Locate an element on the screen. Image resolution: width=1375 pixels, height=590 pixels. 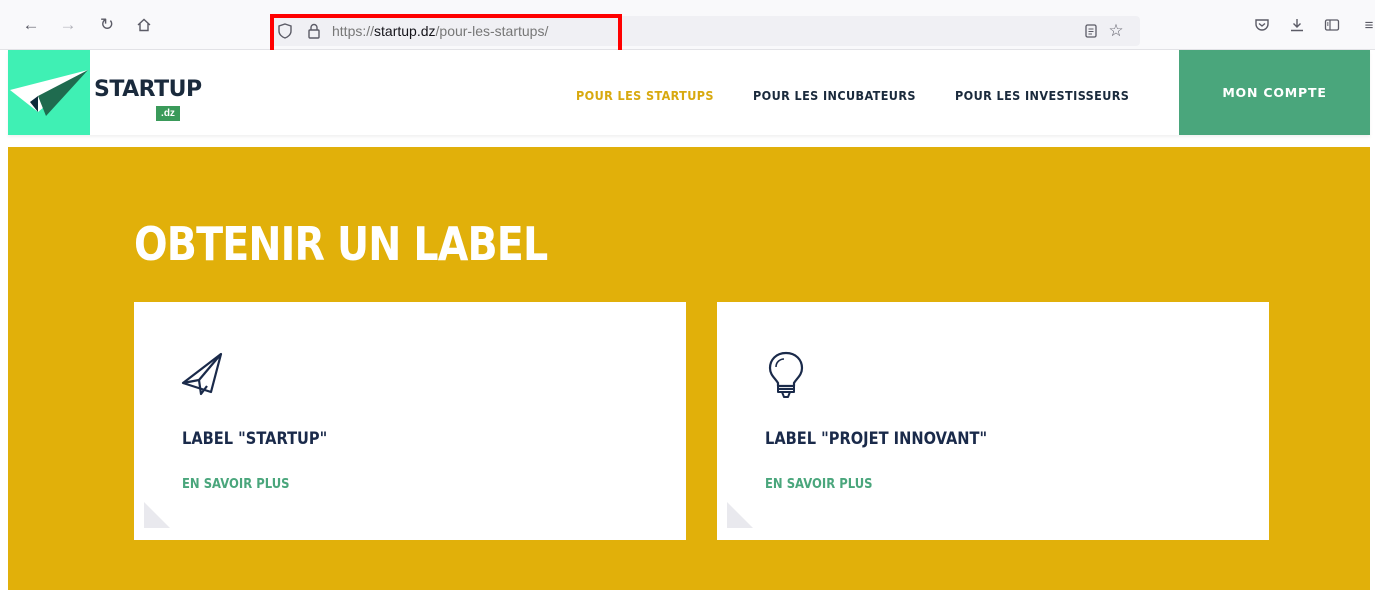
shield-icon is located at coordinates (285, 31).